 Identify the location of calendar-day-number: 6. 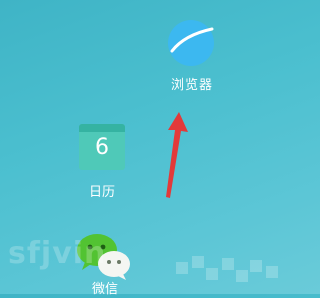
(102, 147).